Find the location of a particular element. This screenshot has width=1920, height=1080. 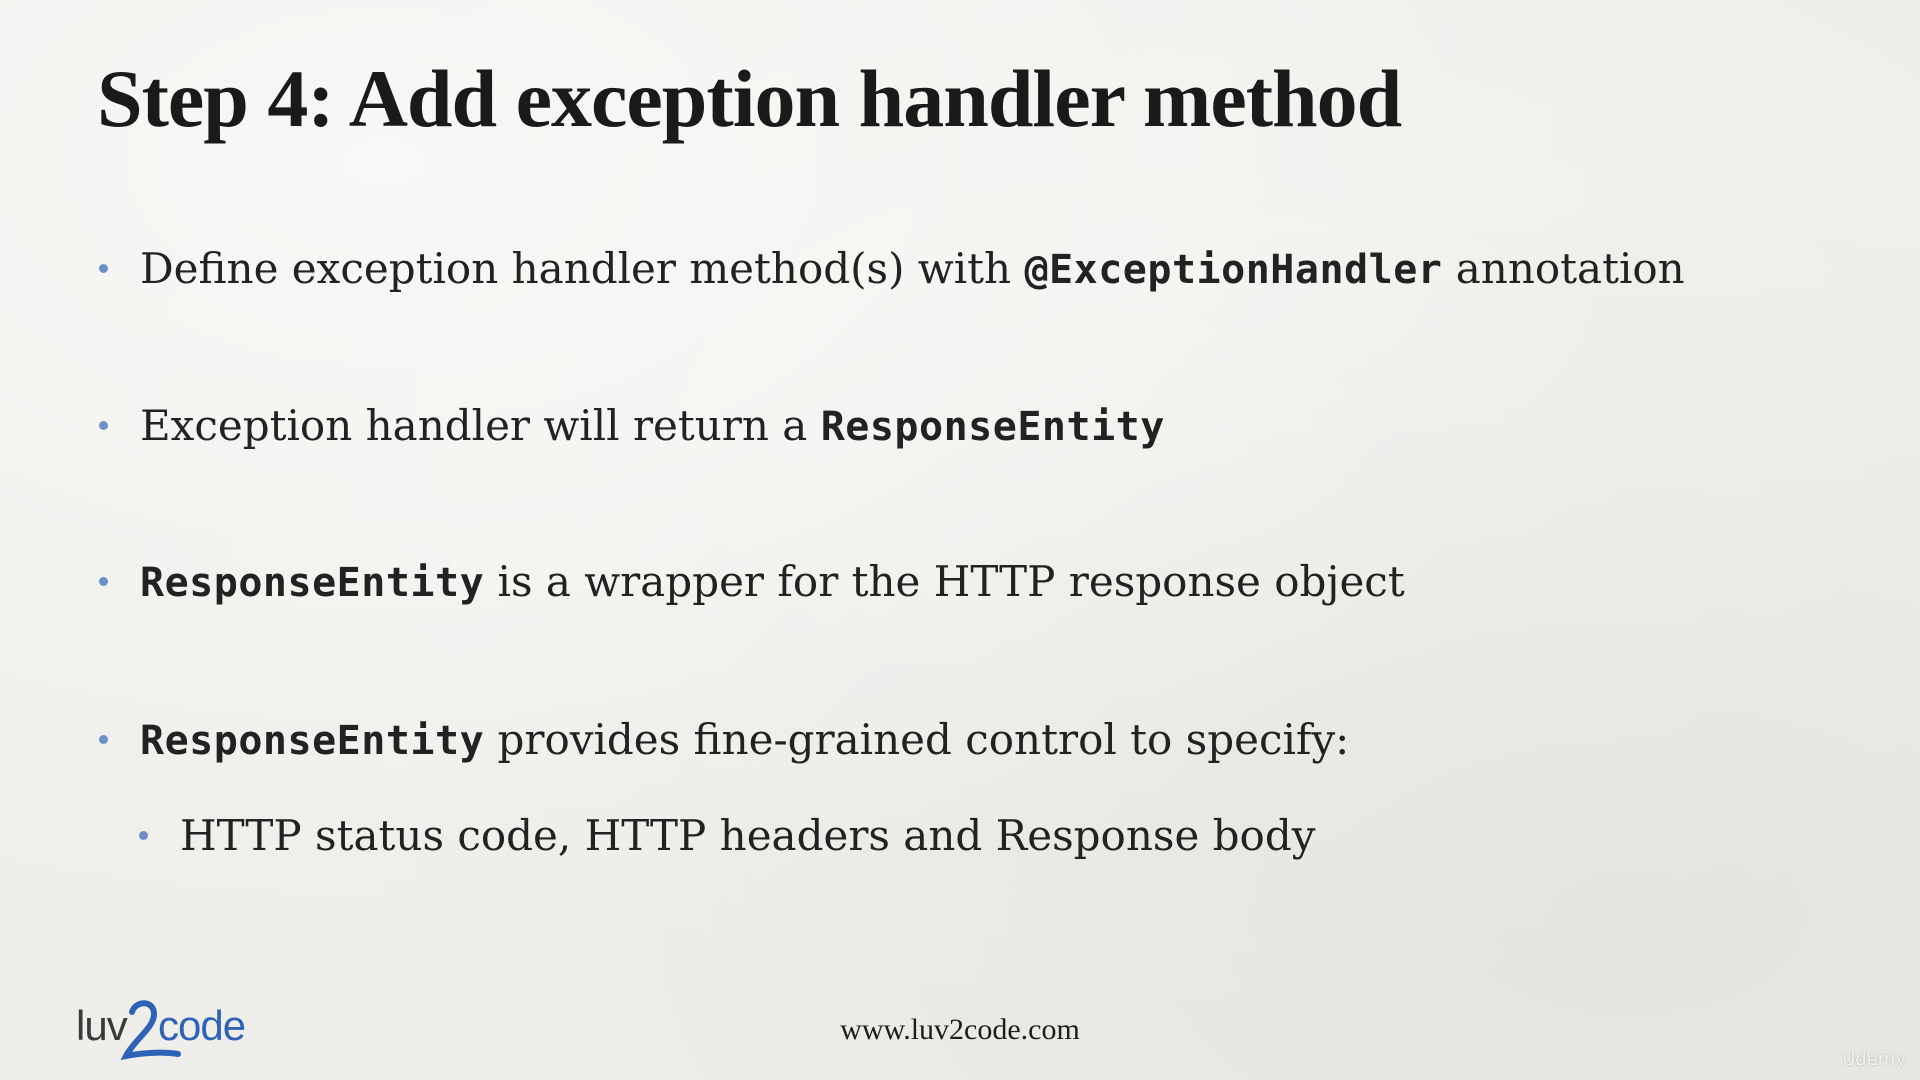

udemy-watermark: Udemy is located at coordinates (1874, 1059).